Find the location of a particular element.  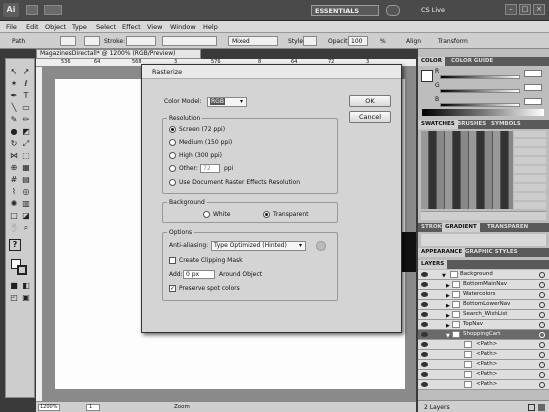

layer-row-selected: ▼ ShoppingCart is located at coordinates (483, 335).